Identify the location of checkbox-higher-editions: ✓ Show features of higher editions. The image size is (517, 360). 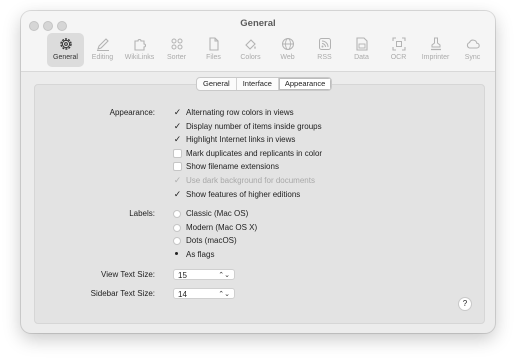
(237, 194).